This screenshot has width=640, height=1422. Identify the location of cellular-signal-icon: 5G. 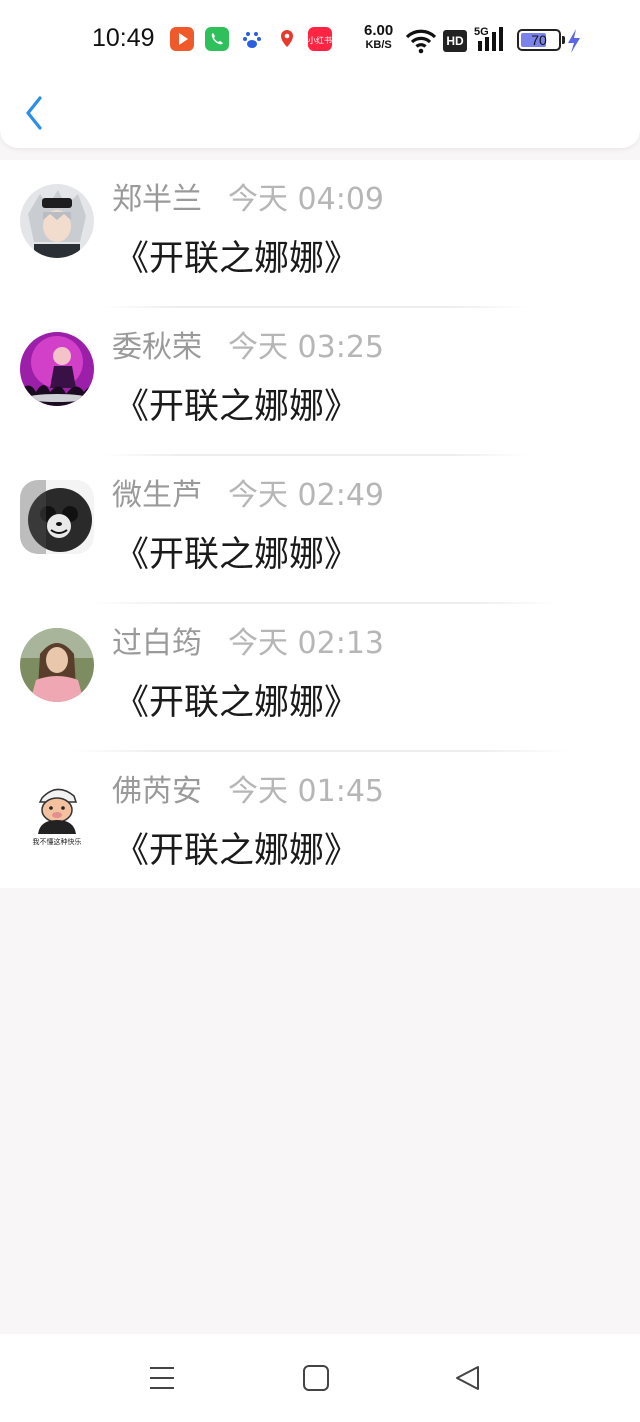
(488, 38).